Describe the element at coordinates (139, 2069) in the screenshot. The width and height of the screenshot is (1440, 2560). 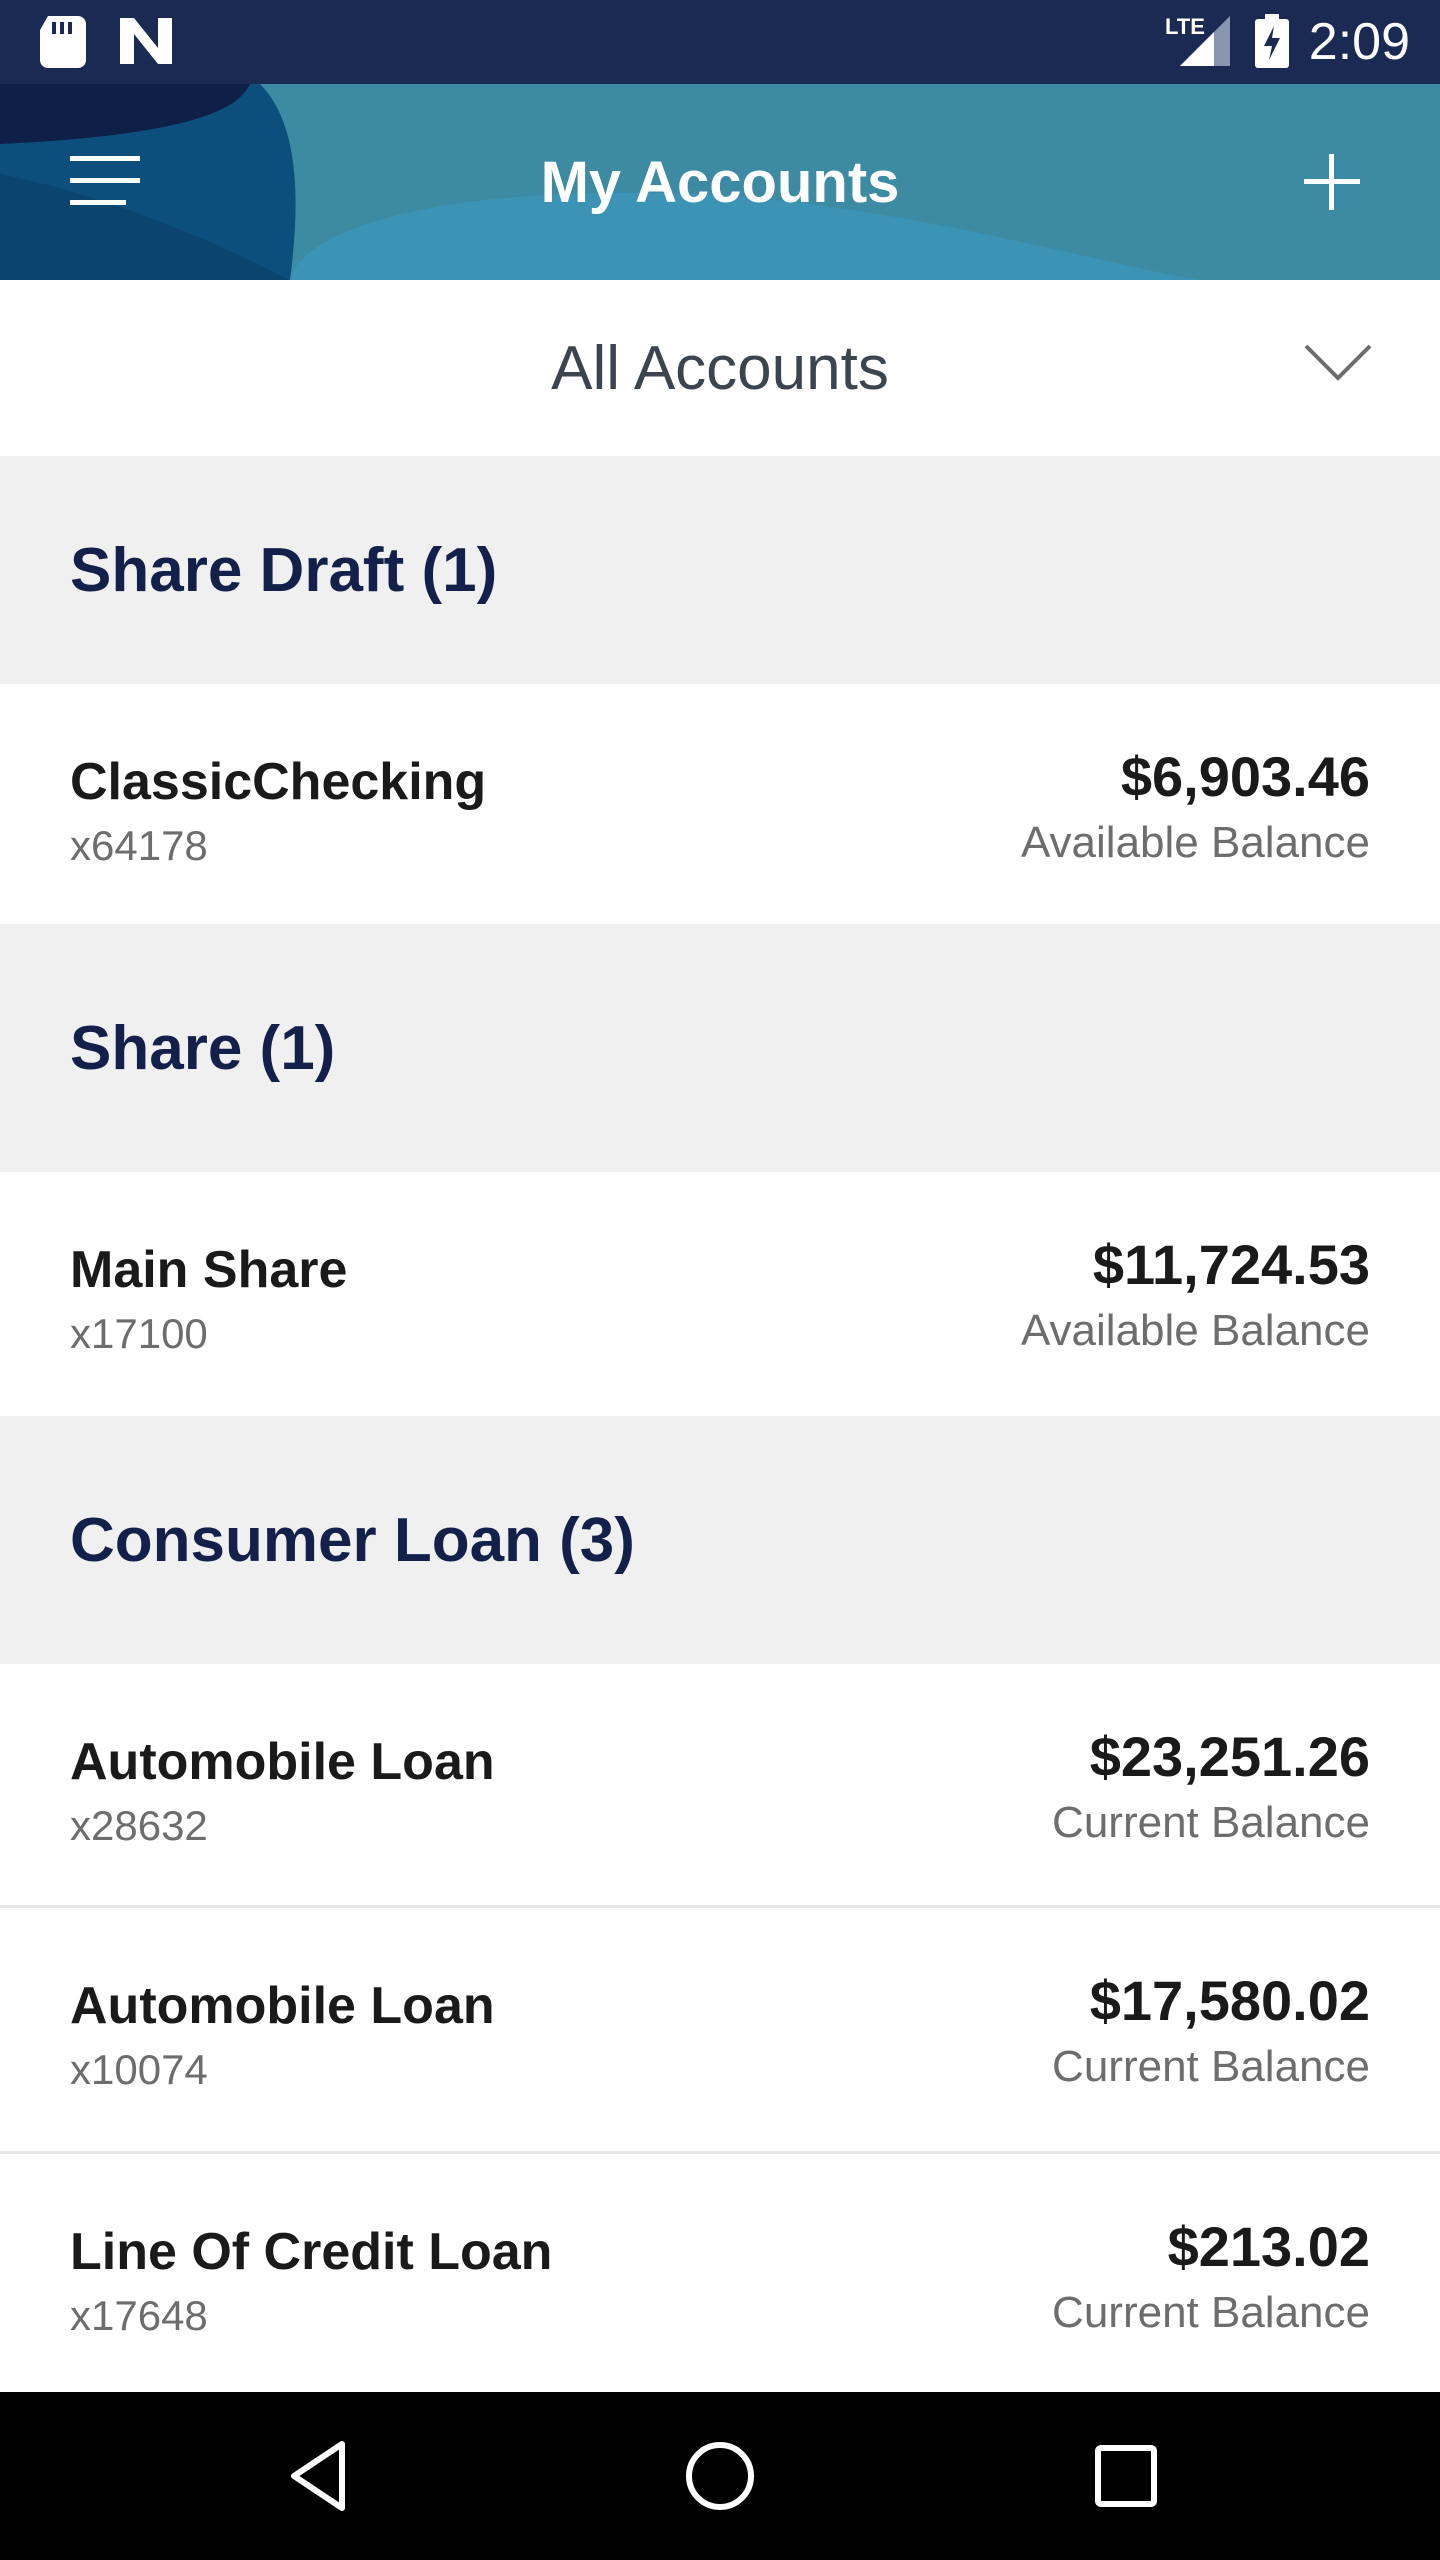
I see `account-number: x10074` at that location.